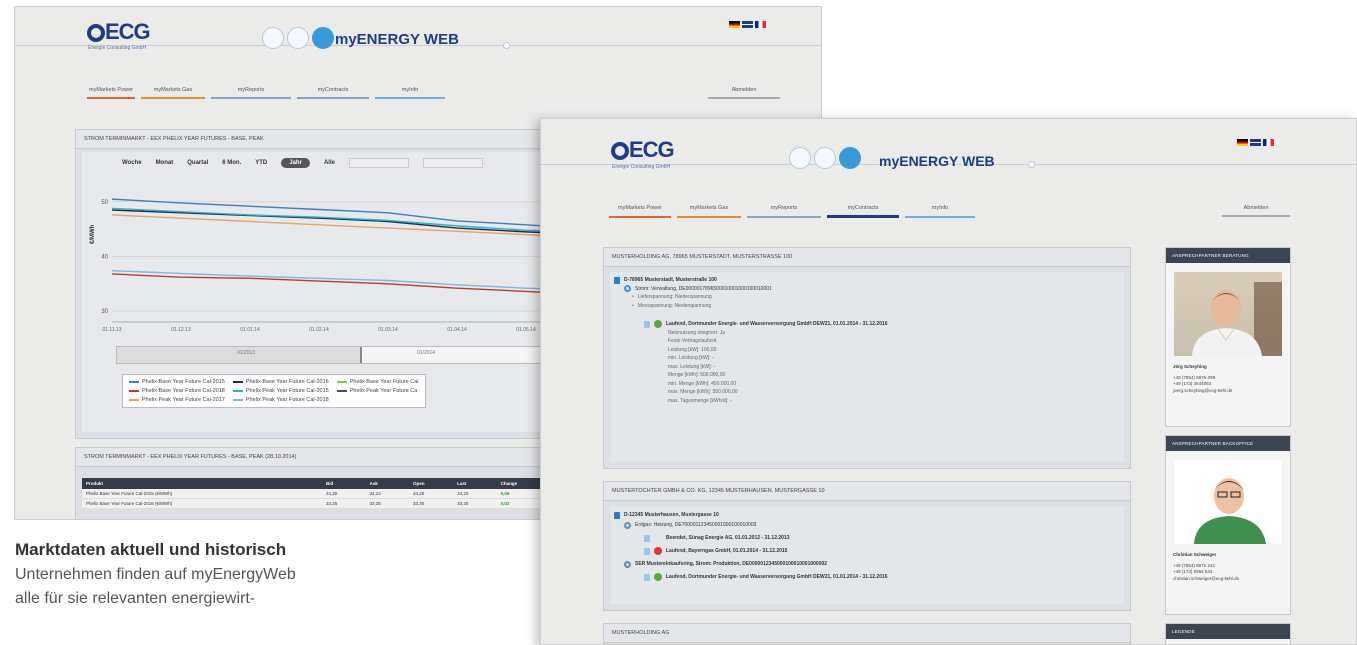  Describe the element at coordinates (1228, 502) in the screenshot. I see `contact-photo` at that location.